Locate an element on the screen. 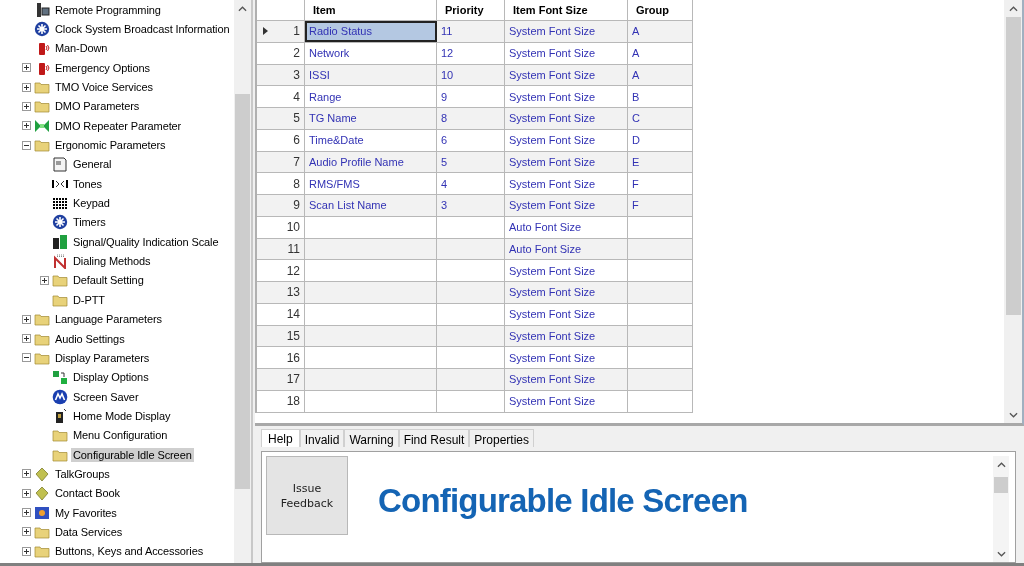  tree-item: Display Options is located at coordinates (111, 377).